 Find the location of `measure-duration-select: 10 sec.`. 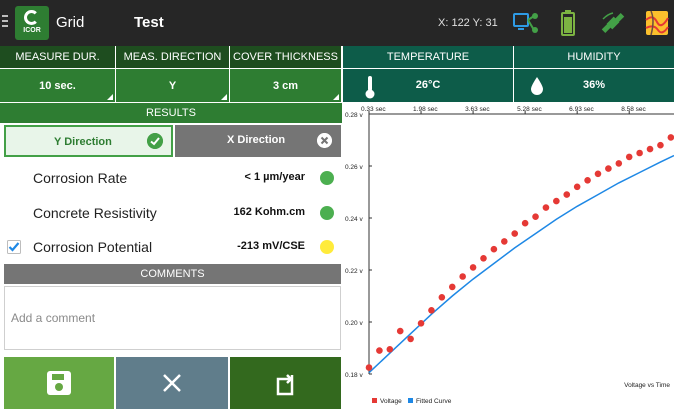

measure-duration-select: 10 sec. is located at coordinates (58, 85).